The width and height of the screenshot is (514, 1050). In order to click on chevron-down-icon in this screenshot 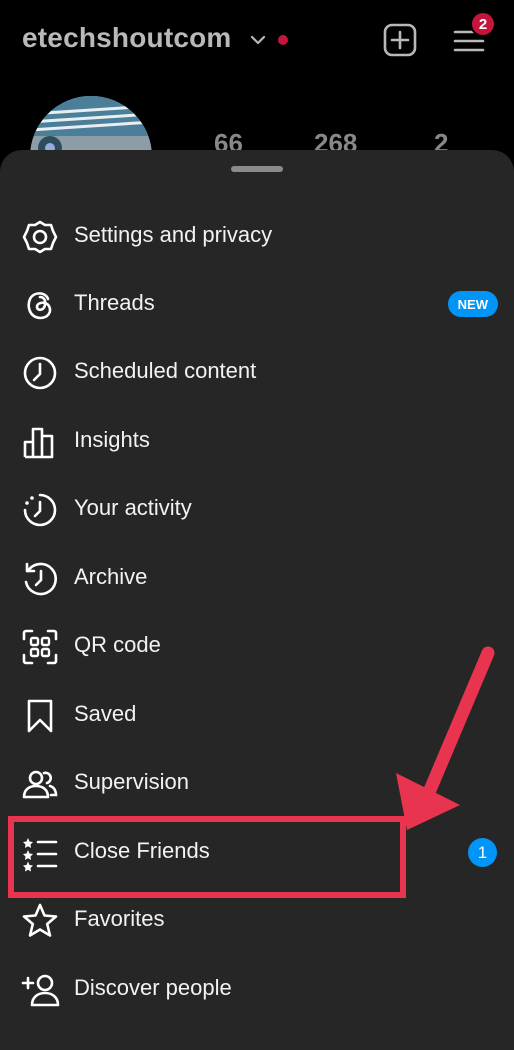, I will do `click(258, 40)`.